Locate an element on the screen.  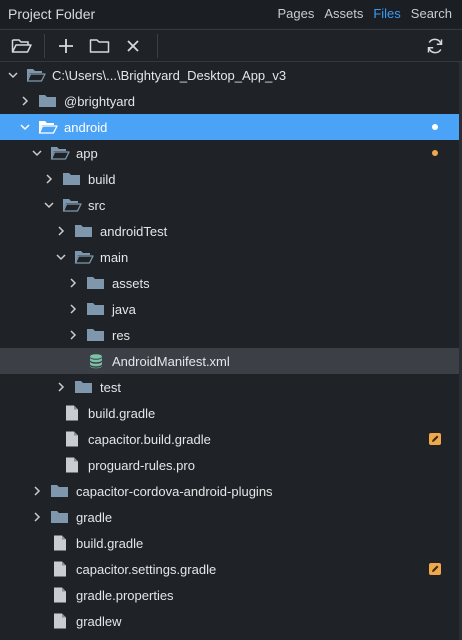
tree-item-label: build.gradle is located at coordinates (110, 543).